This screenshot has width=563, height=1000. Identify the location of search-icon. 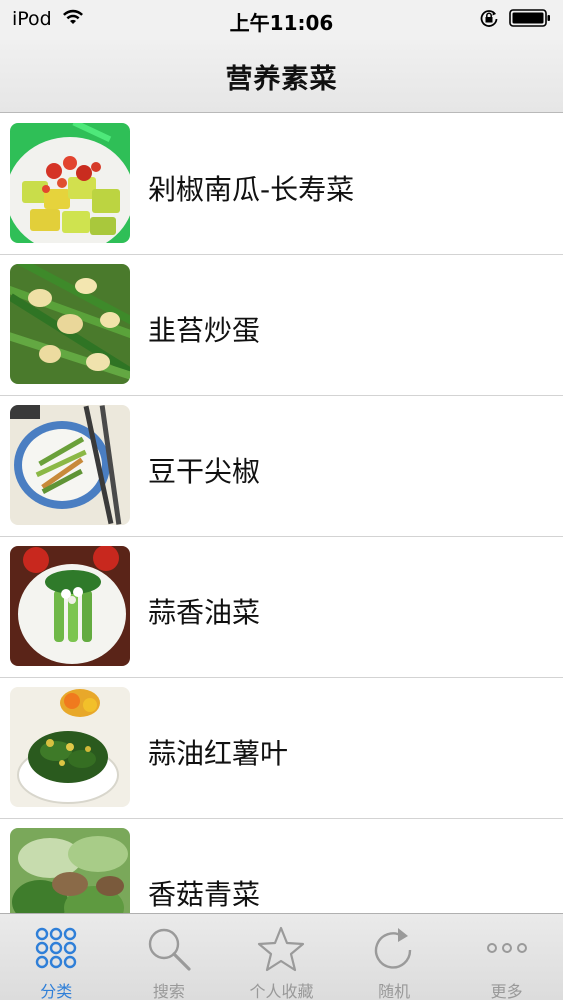
(169, 951).